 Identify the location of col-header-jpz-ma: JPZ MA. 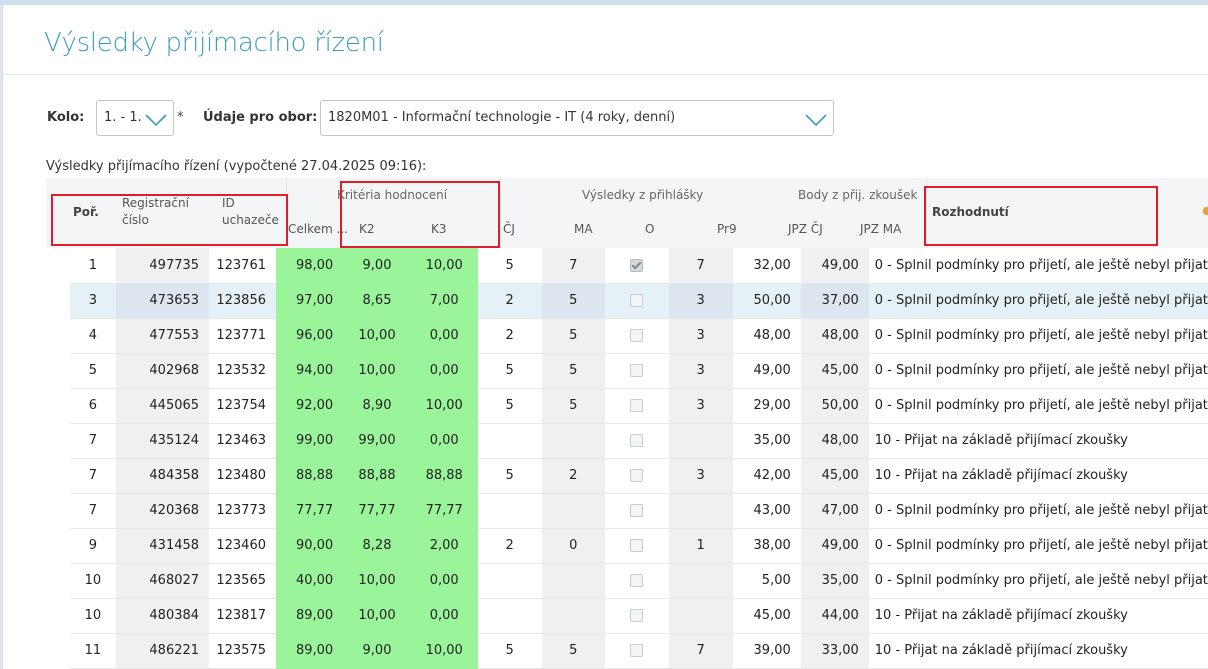
(880, 229).